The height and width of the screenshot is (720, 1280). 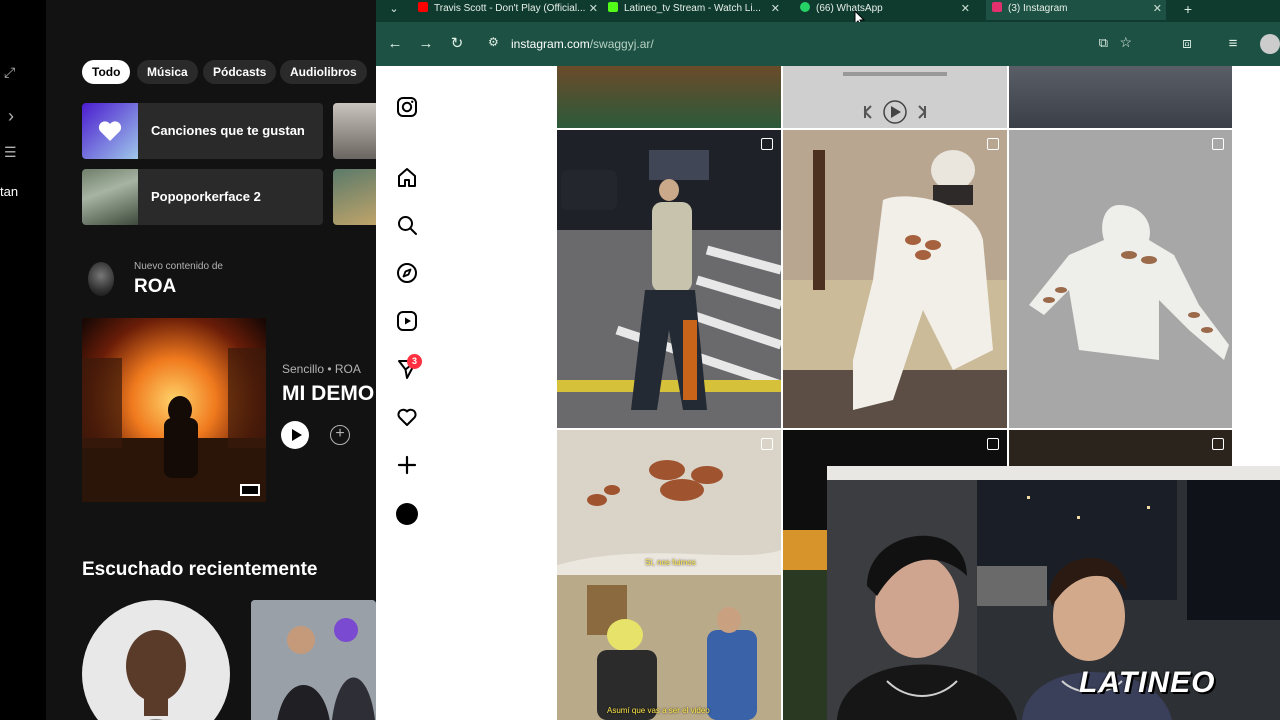 What do you see at coordinates (1188, 10) in the screenshot?
I see `new-tab-button: +` at bounding box center [1188, 10].